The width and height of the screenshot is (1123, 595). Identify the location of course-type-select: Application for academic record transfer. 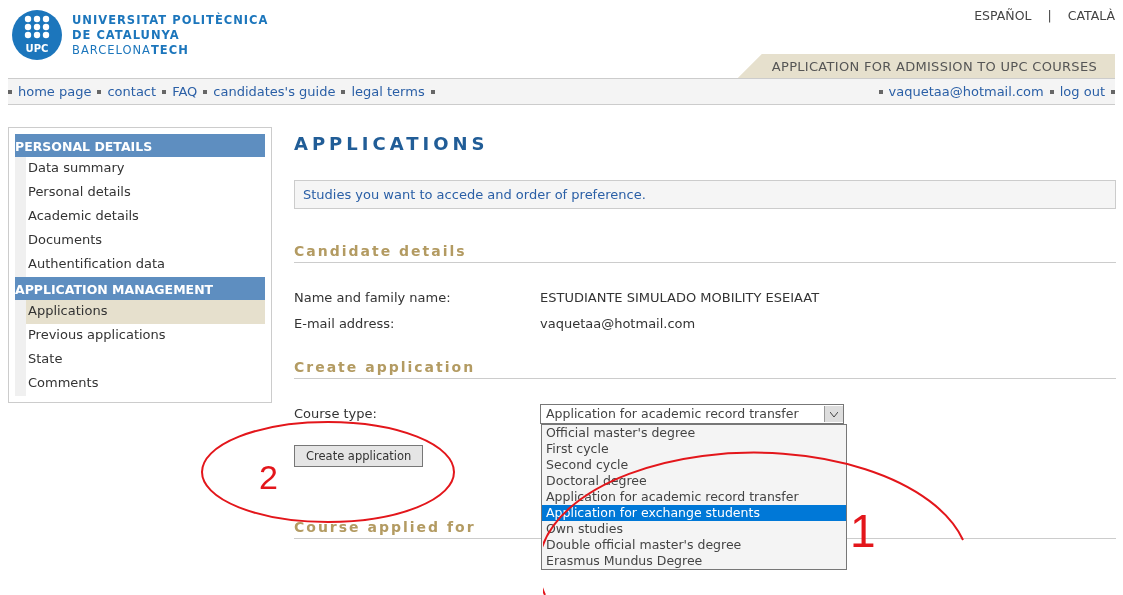
(692, 414).